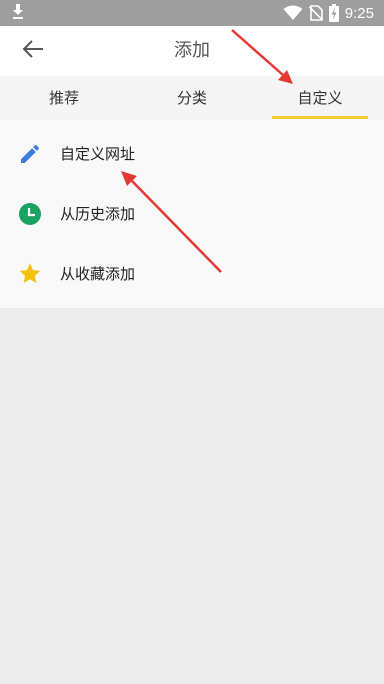 This screenshot has width=384, height=684. What do you see at coordinates (333, 13) in the screenshot?
I see `battery-charging-icon` at bounding box center [333, 13].